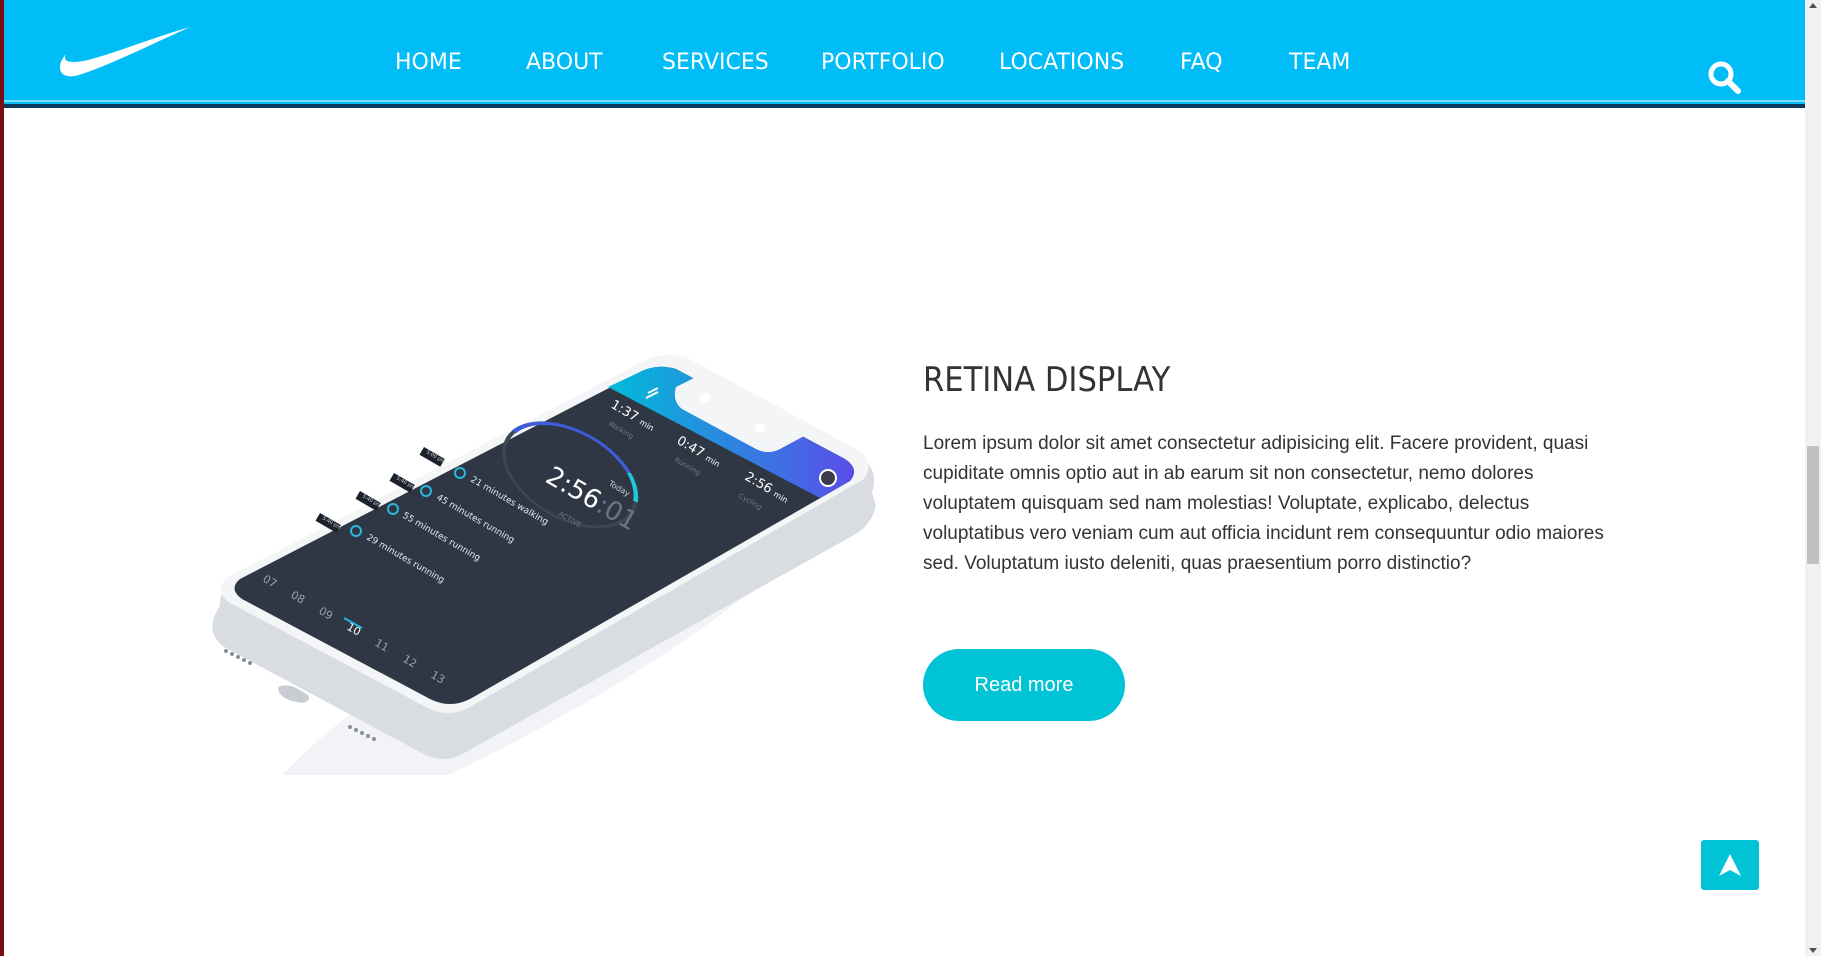 This screenshot has height=956, width=1821. I want to click on scroll-thumb, so click(1813, 505).